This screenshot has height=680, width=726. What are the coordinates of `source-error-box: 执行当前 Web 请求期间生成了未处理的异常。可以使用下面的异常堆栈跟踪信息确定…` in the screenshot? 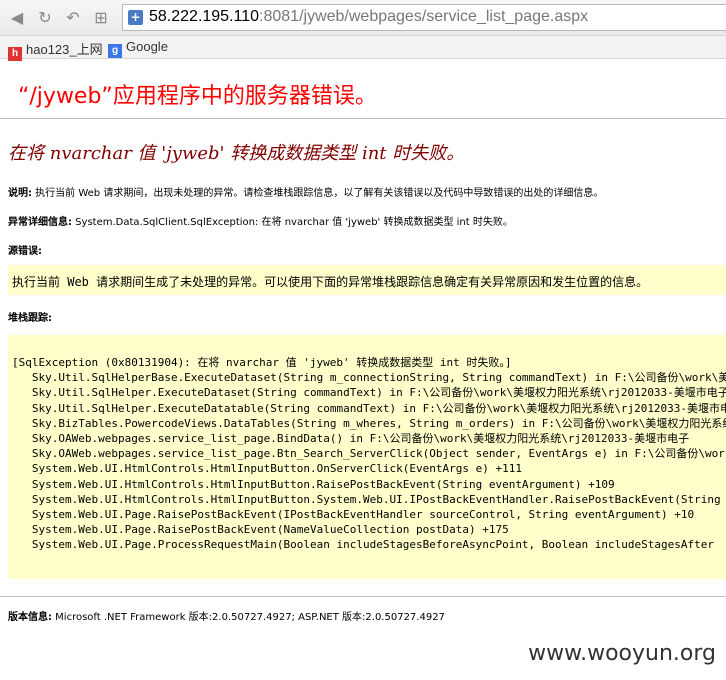 It's located at (367, 280).